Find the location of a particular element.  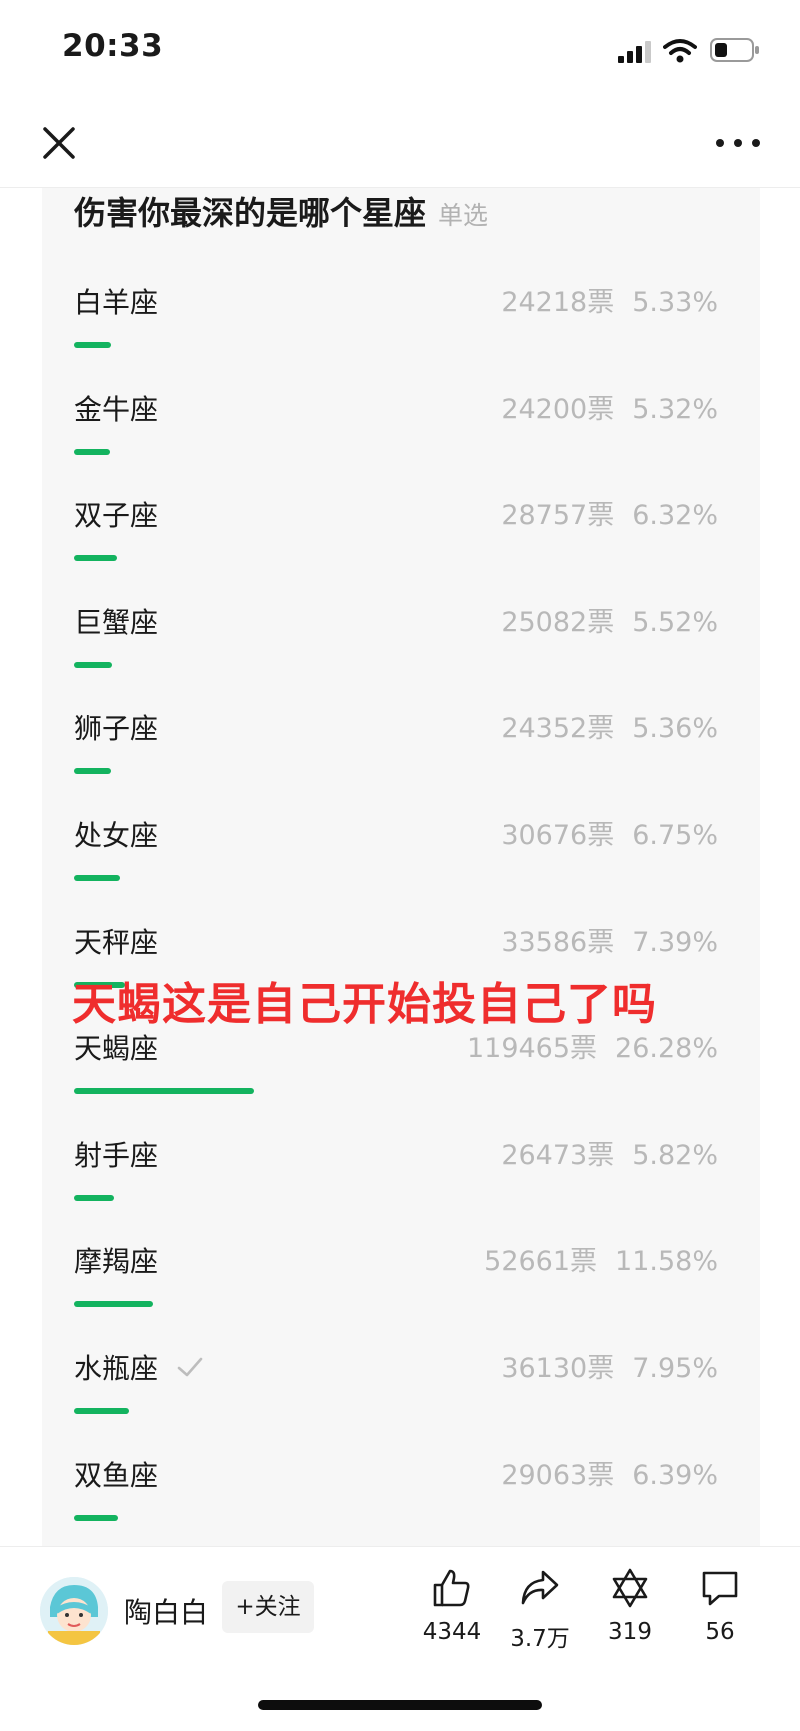

battery-icon is located at coordinates (734, 50).